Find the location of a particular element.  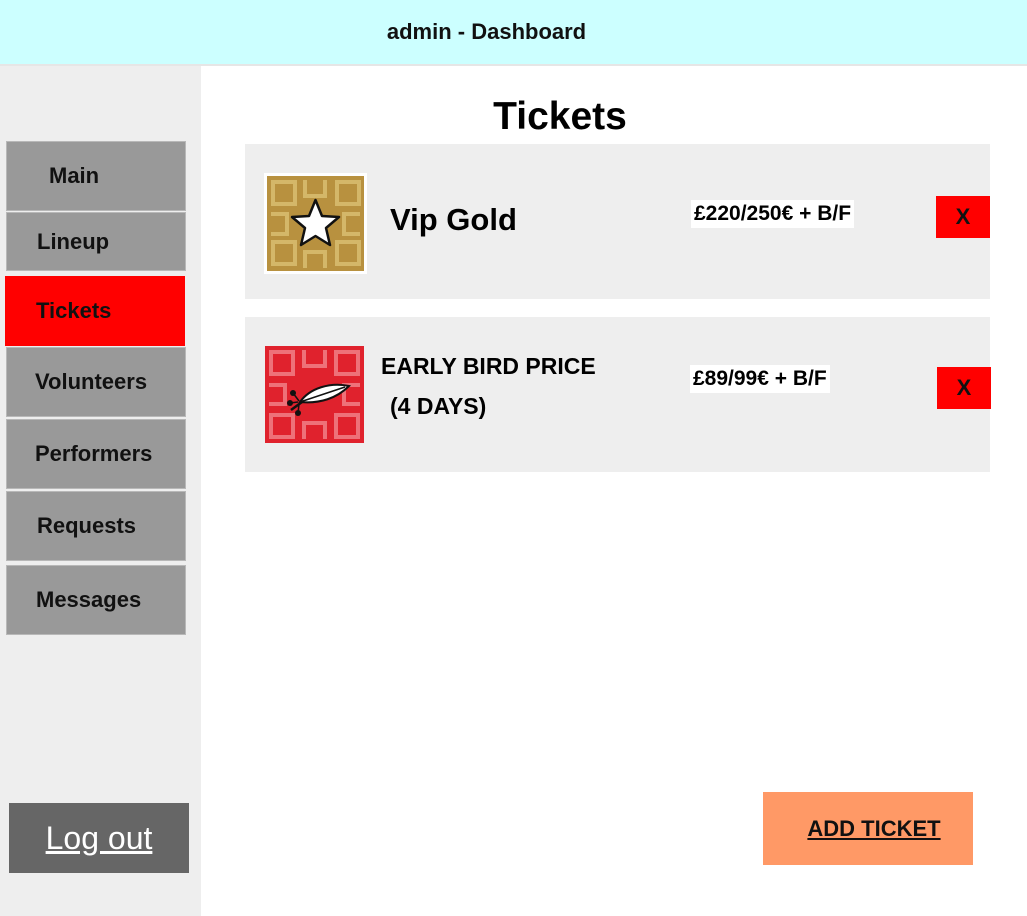

sidebar-item-requests: Requests is located at coordinates (96, 526).